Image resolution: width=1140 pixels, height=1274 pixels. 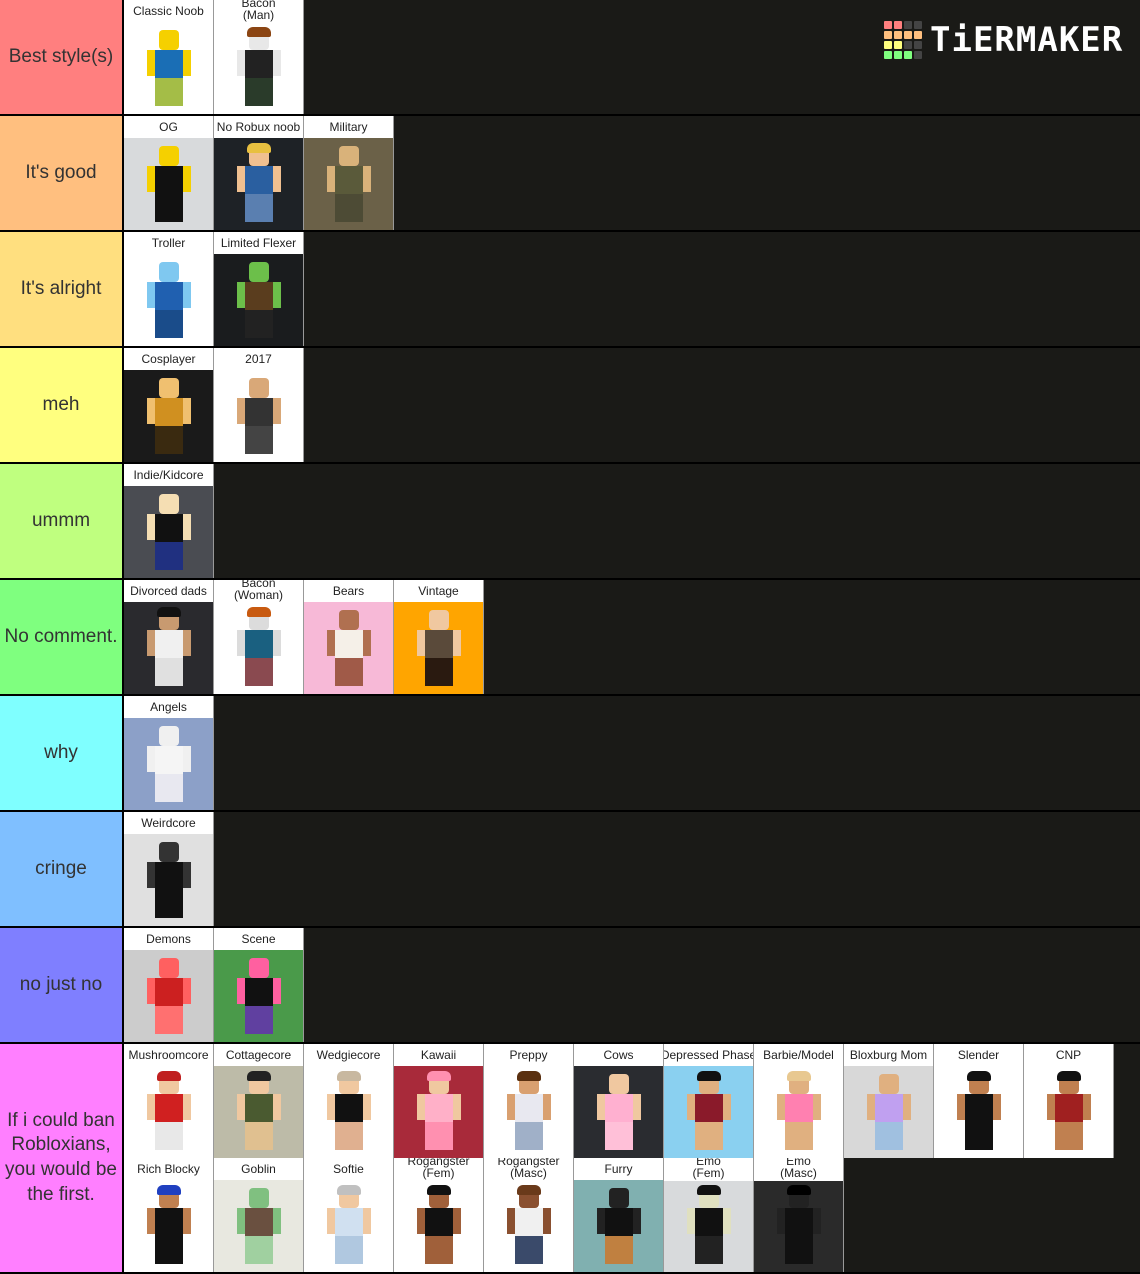 I want to click on tier-item-card: OG, so click(x=169, y=173).